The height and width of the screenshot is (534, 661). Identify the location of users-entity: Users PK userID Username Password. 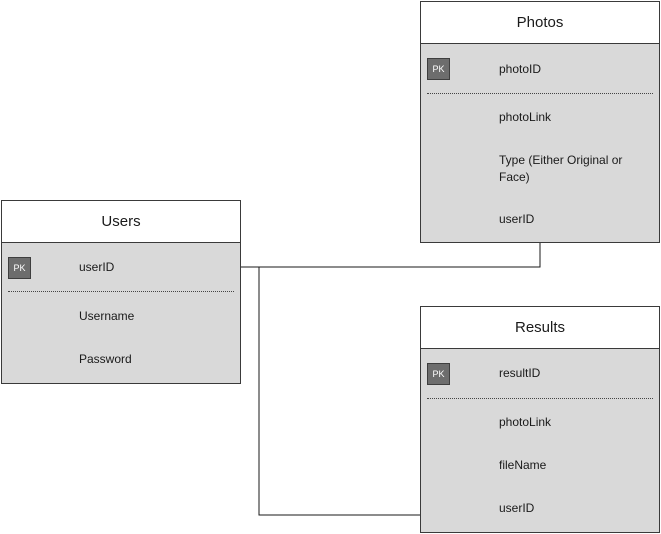
(121, 292).